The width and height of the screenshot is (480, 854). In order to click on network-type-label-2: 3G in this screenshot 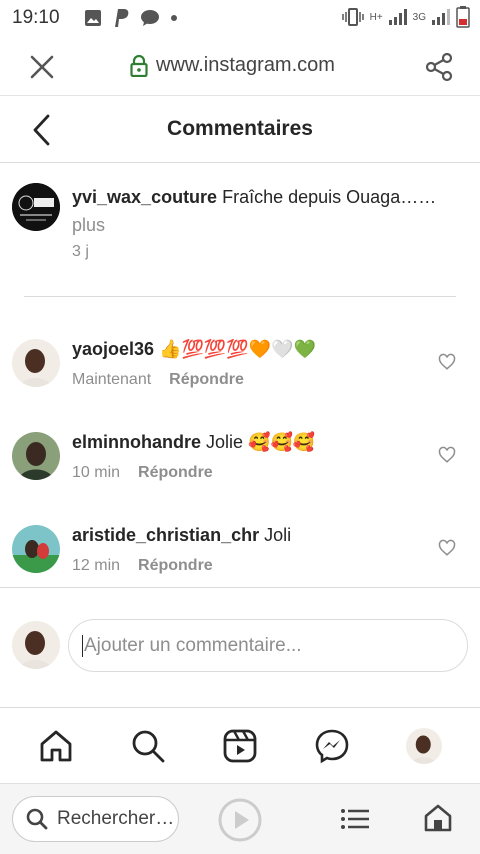, I will do `click(419, 17)`.